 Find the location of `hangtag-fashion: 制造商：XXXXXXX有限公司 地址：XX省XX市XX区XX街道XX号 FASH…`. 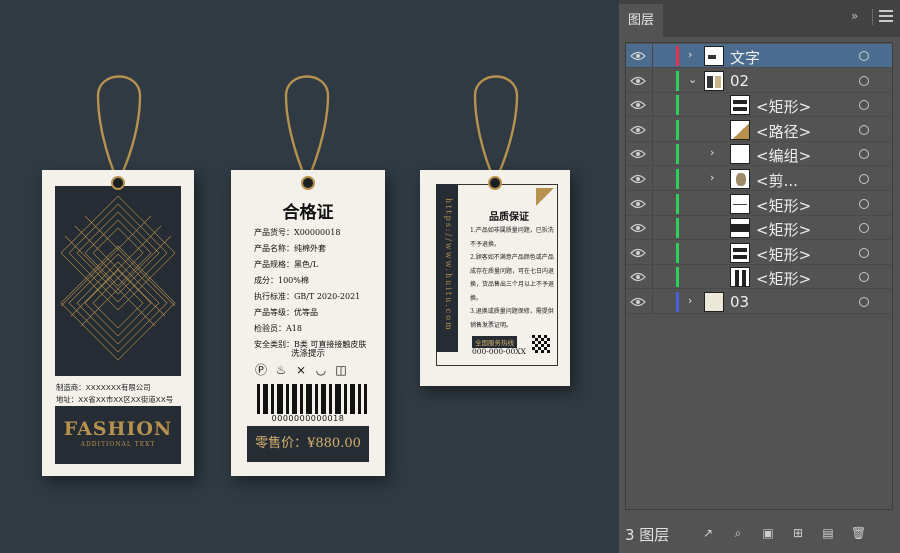

hangtag-fashion: 制造商：XXXXXXX有限公司 地址：XX省XX市XX区XX街道XX号 FASH… is located at coordinates (118, 323).